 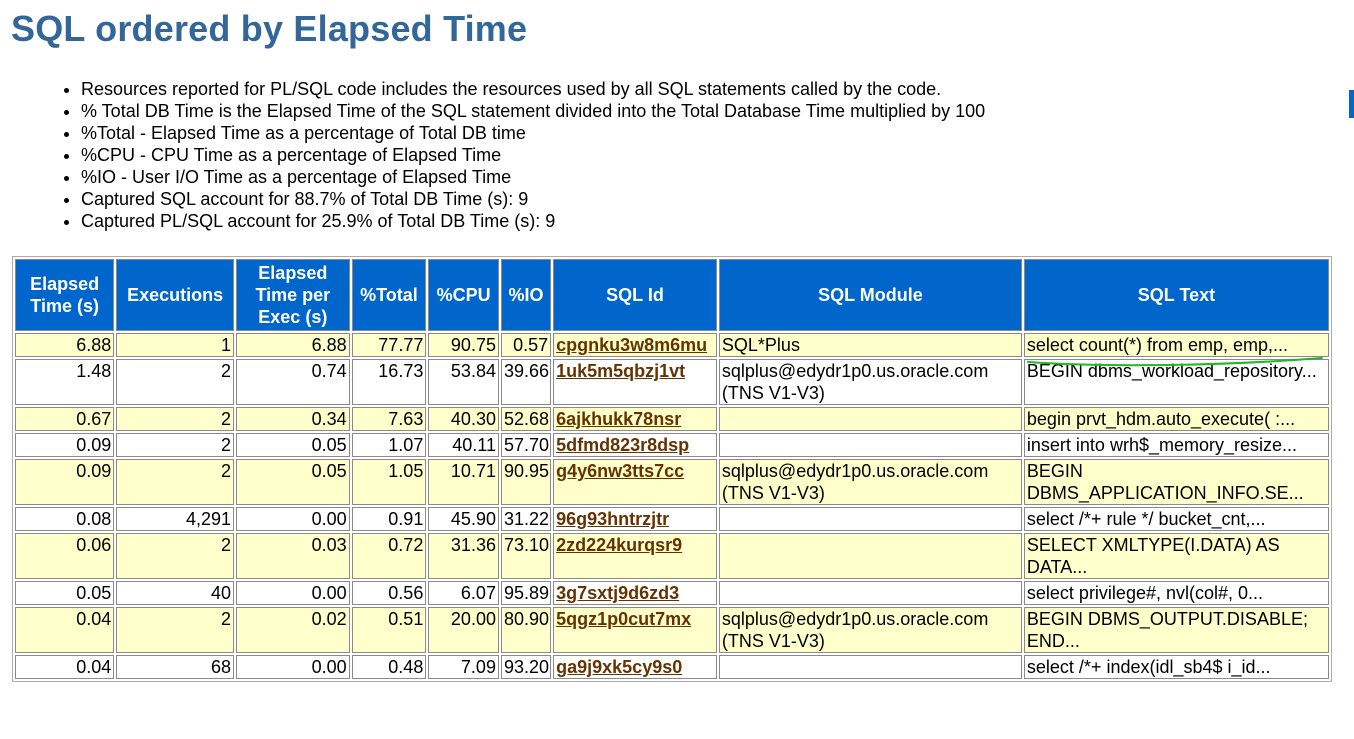 I want to click on cell-total-pct: 0.91, so click(x=389, y=519).